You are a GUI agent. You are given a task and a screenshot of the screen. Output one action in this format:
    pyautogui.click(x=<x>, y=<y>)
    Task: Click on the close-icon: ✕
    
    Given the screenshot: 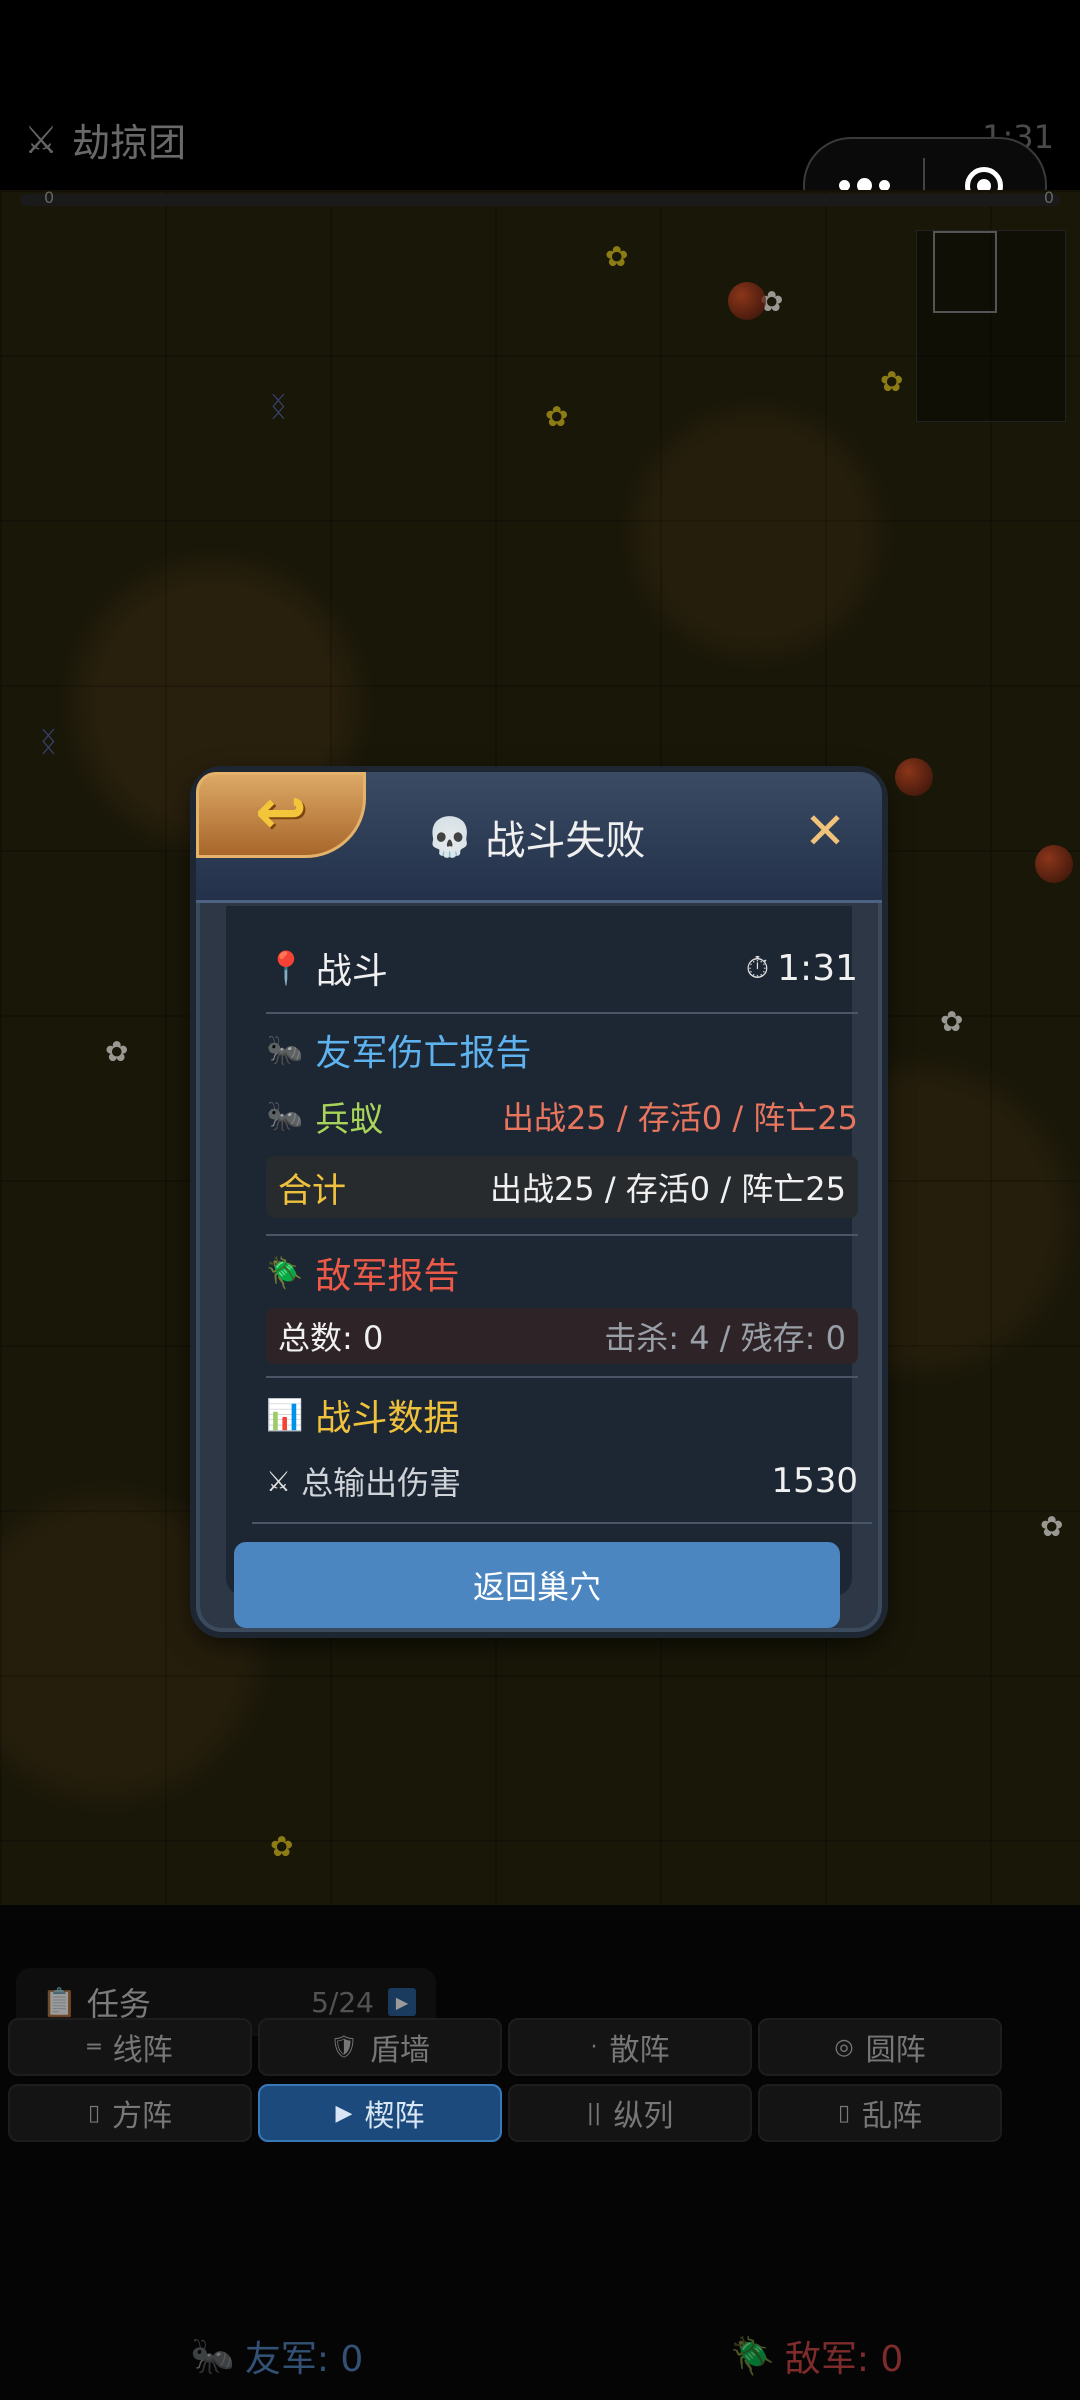 What is the action you would take?
    pyautogui.click(x=825, y=831)
    